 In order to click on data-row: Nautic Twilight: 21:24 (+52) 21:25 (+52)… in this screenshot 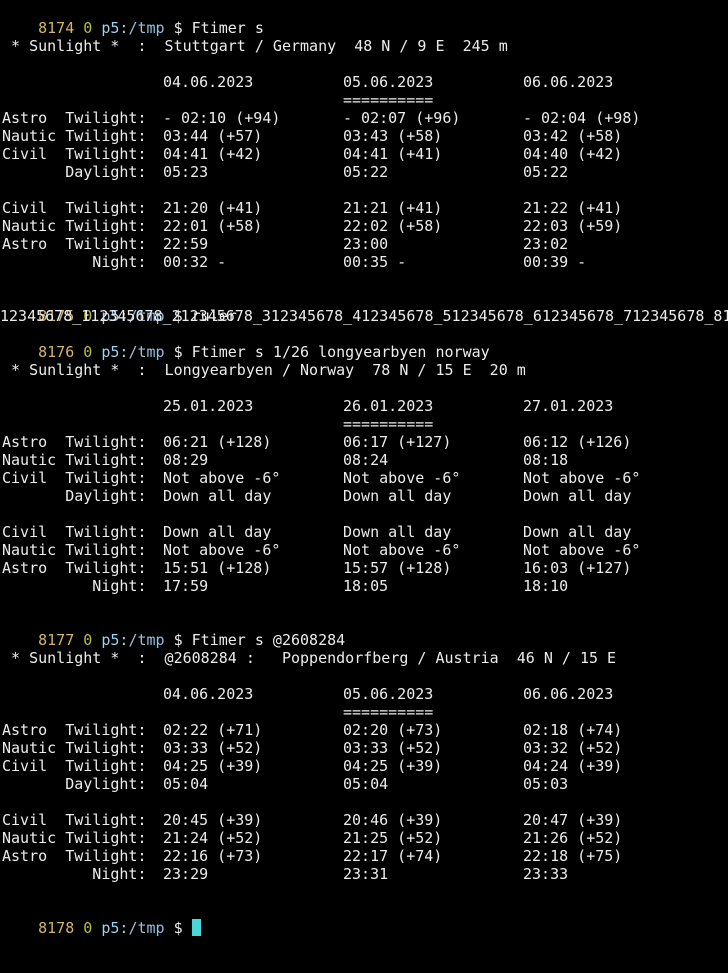, I will do `click(362, 838)`.